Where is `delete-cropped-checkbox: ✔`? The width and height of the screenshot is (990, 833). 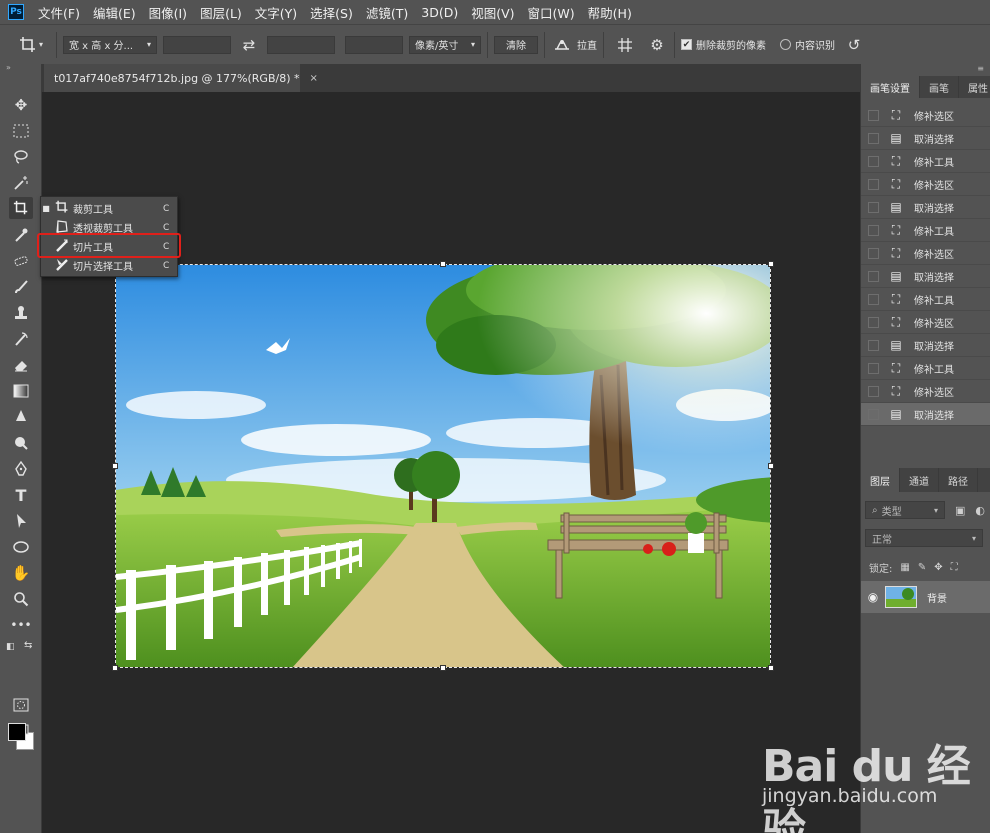
delete-cropped-checkbox: ✔ is located at coordinates (686, 44).